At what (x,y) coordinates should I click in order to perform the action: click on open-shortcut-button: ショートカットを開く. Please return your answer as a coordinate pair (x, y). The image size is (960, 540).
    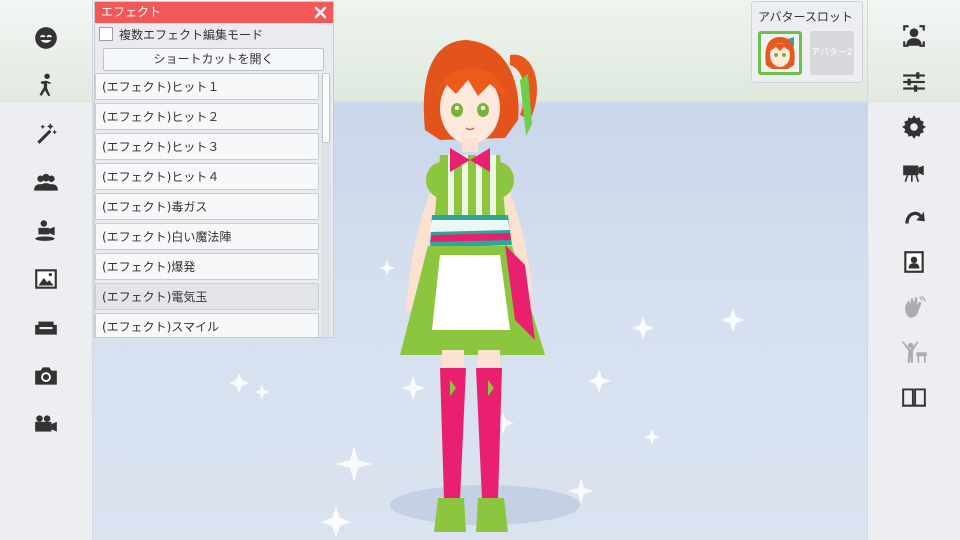
    Looking at the image, I should click on (213, 59).